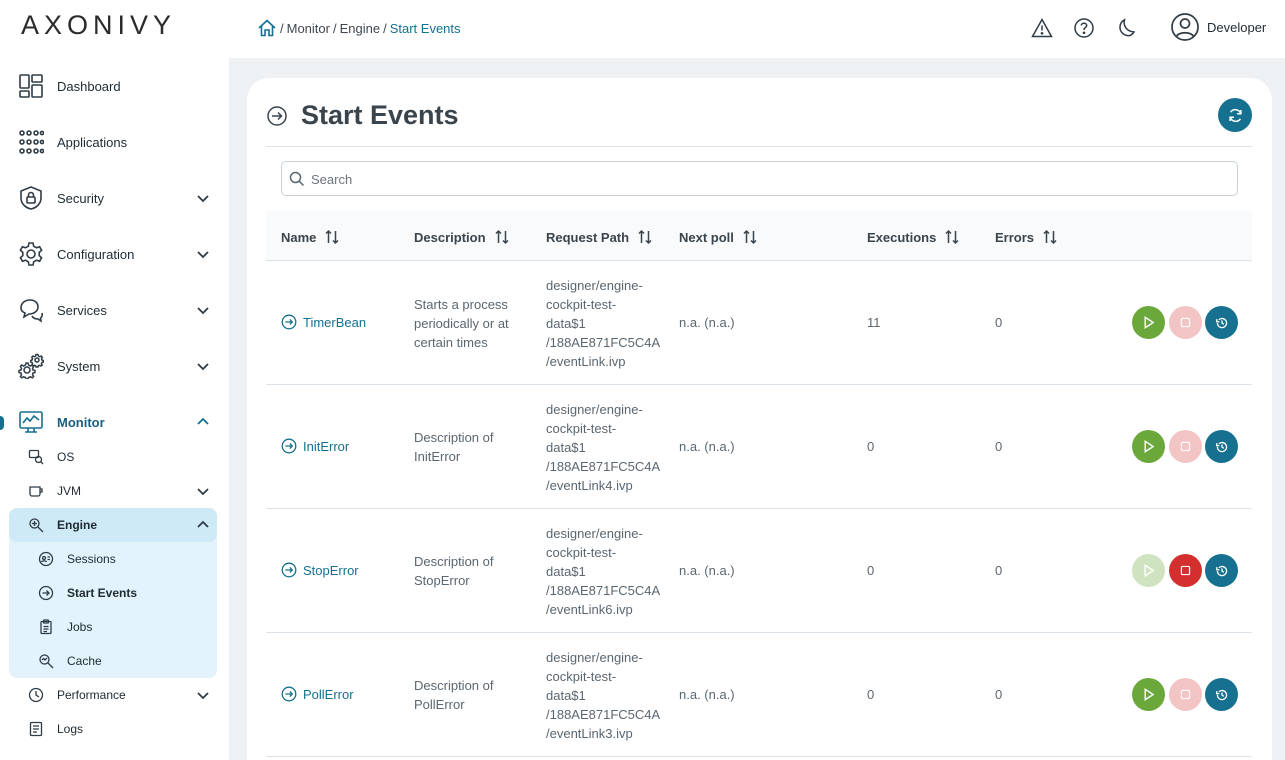 The width and height of the screenshot is (1285, 760). I want to click on chat-bubbles-icon, so click(31, 311).